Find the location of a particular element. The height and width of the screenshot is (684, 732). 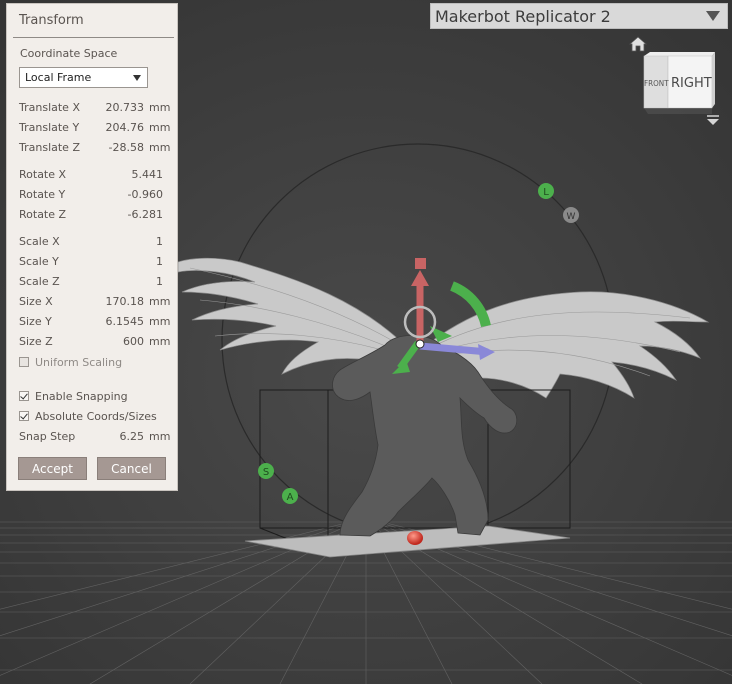

size-x-row: Size X 170.18 mm is located at coordinates (95, 303).